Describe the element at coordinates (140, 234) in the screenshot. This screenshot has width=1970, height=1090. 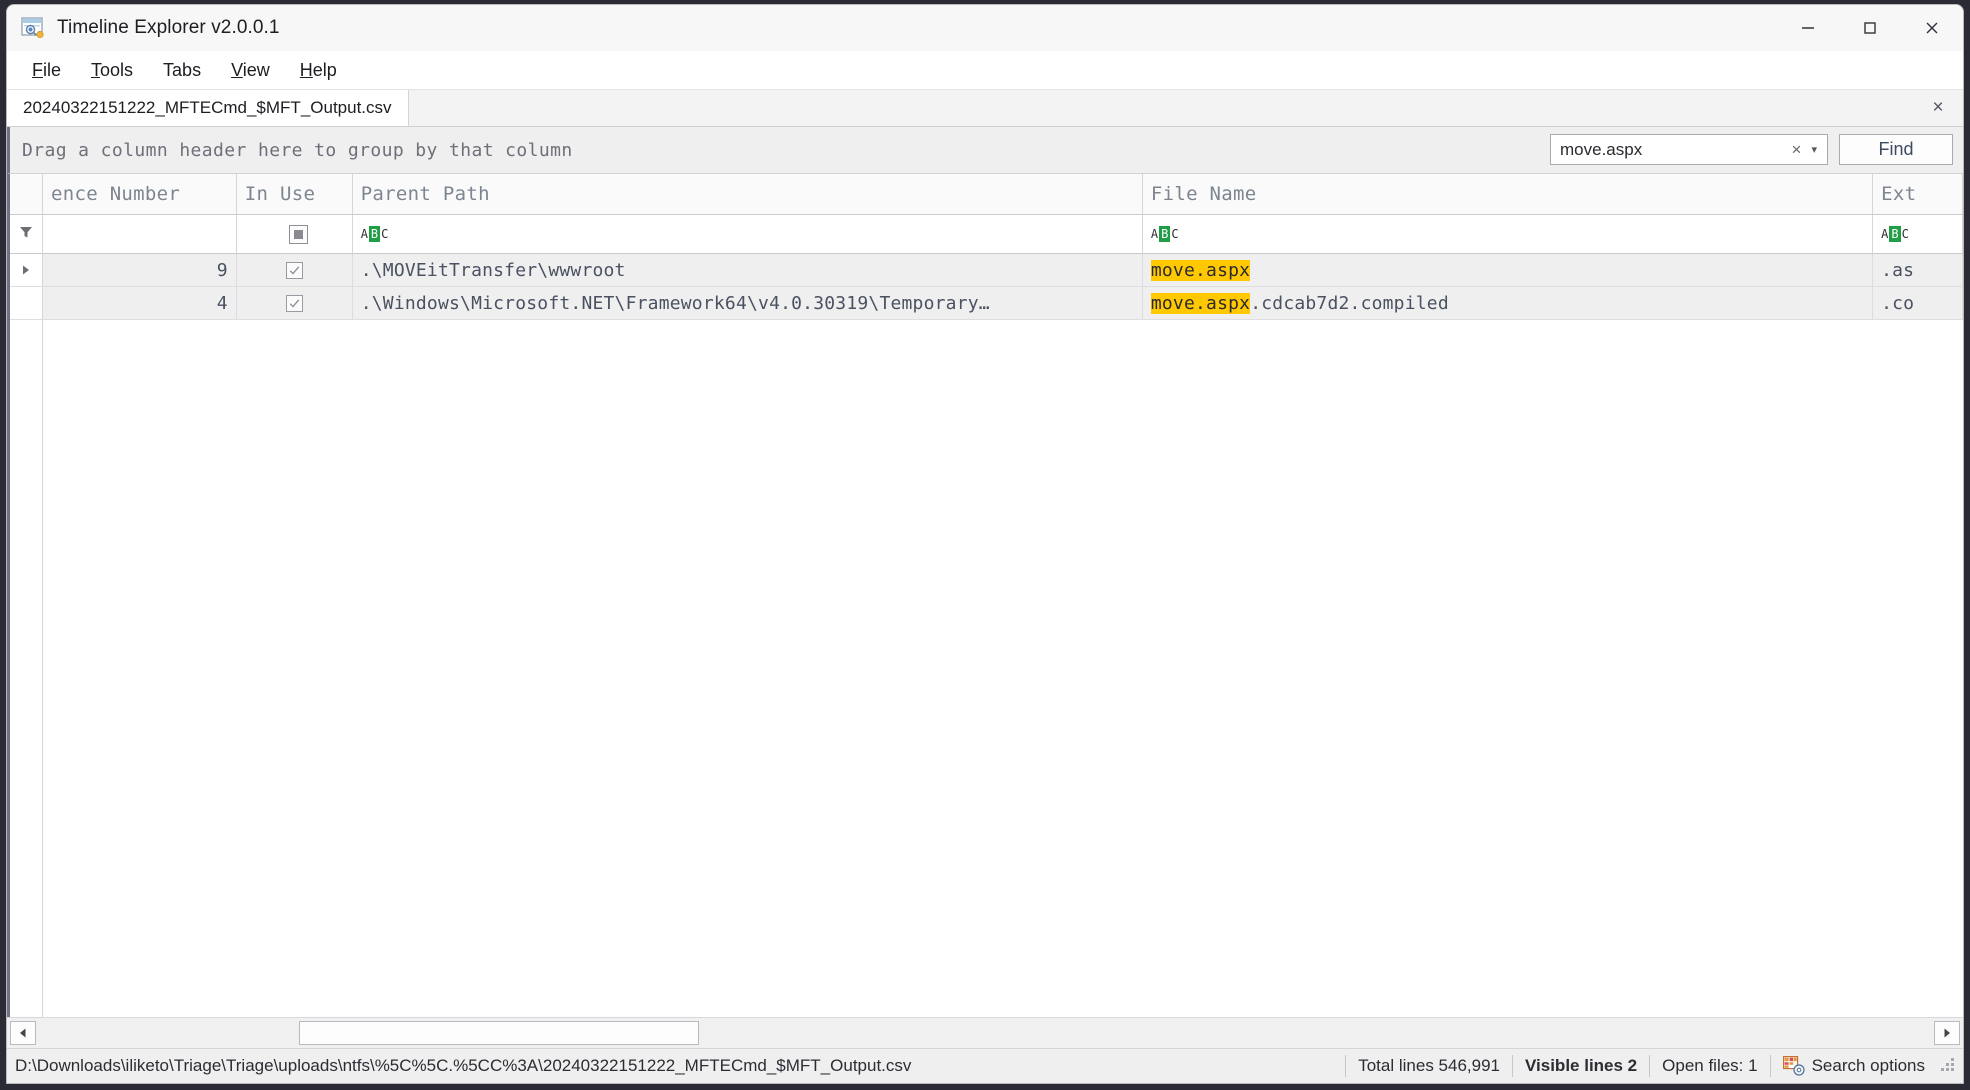
I see `filter-cell-entry-number` at that location.